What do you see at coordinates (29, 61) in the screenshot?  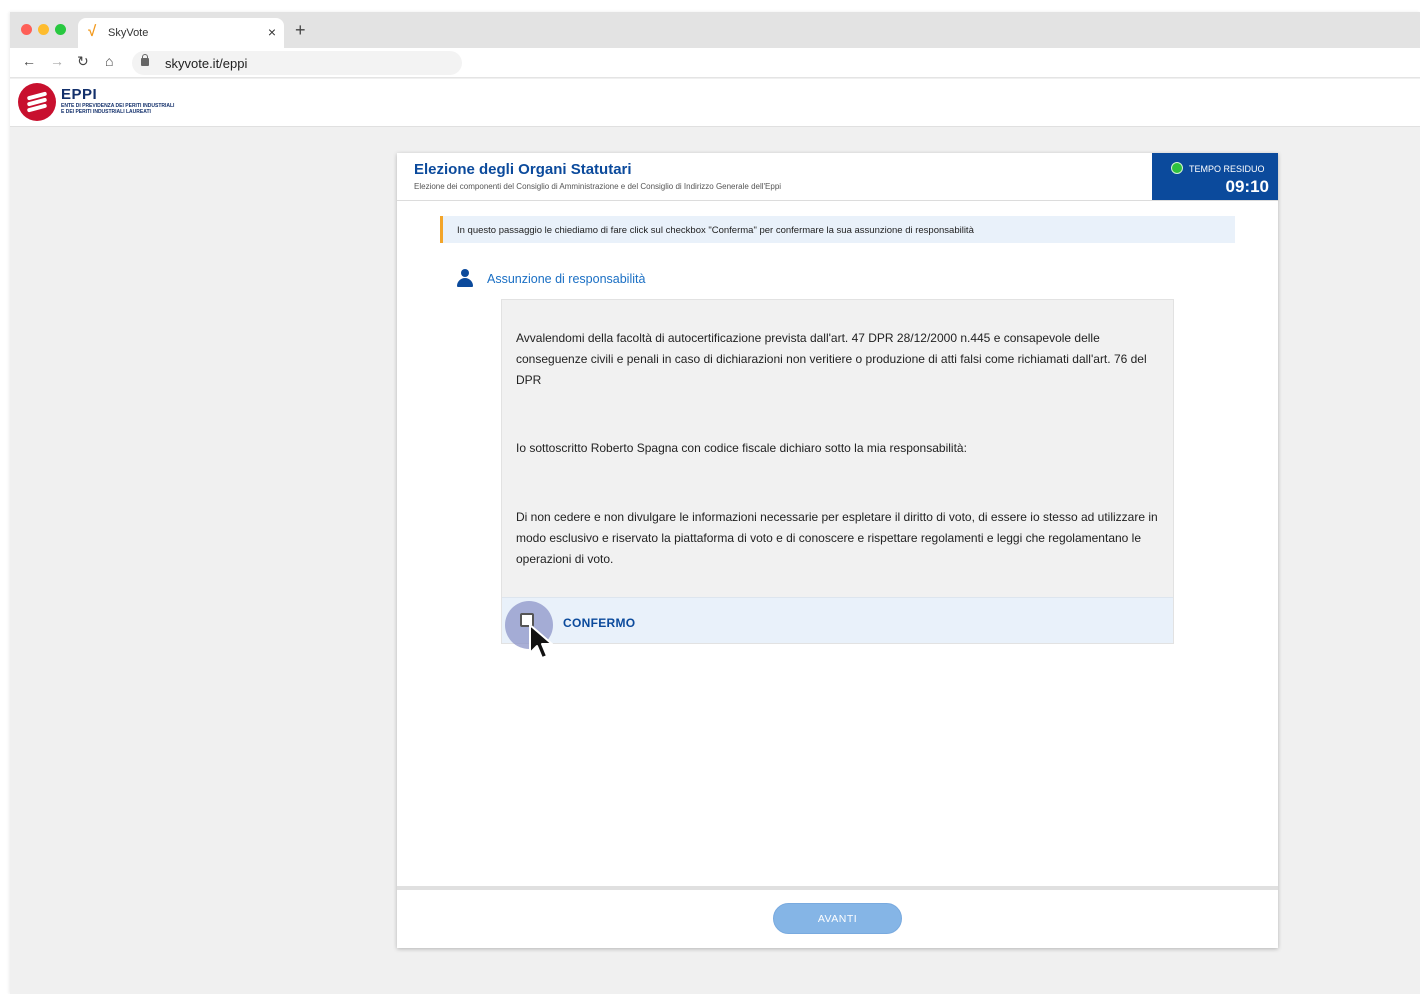 I see `back-arrow-icon: ←` at bounding box center [29, 61].